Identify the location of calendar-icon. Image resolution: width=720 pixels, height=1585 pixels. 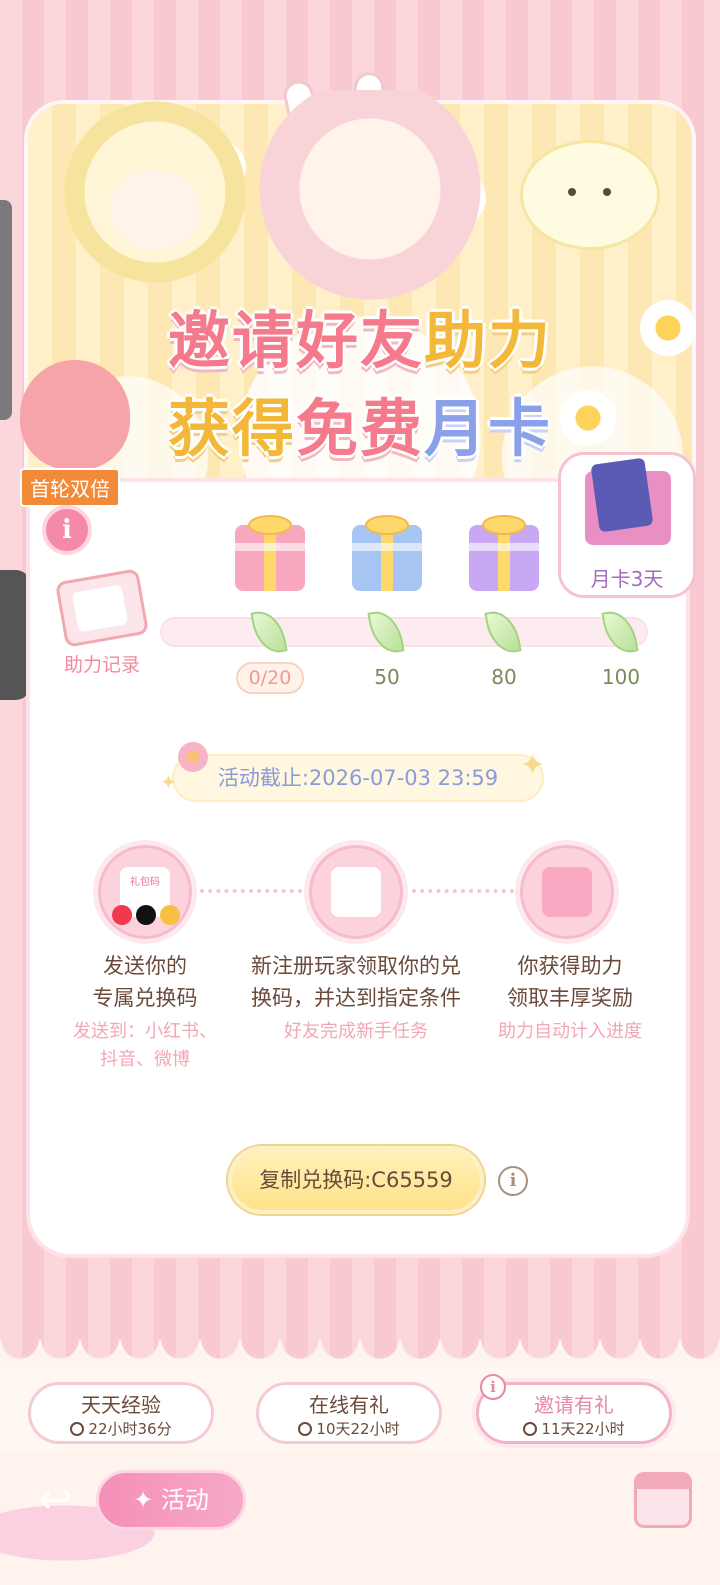
(663, 1500).